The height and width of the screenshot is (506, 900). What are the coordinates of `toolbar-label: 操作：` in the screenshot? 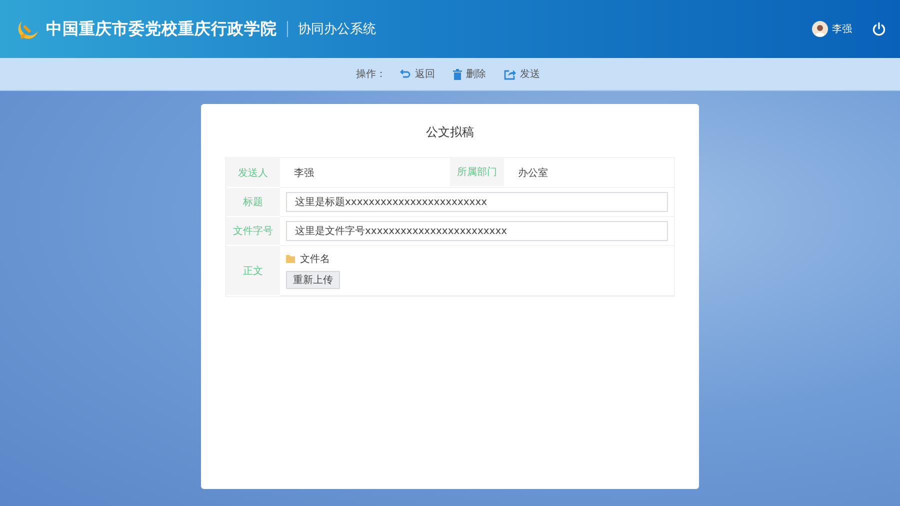 It's located at (371, 74).